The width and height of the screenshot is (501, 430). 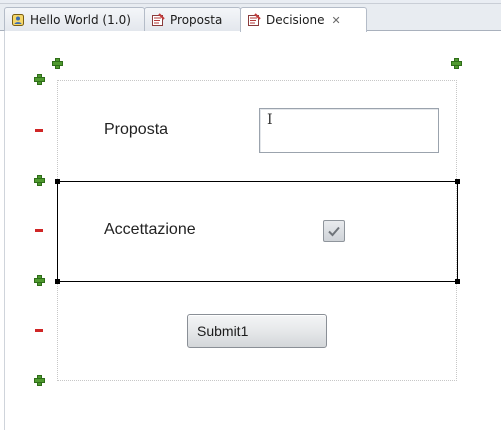 What do you see at coordinates (349, 130) in the screenshot?
I see `proposta-text-field` at bounding box center [349, 130].